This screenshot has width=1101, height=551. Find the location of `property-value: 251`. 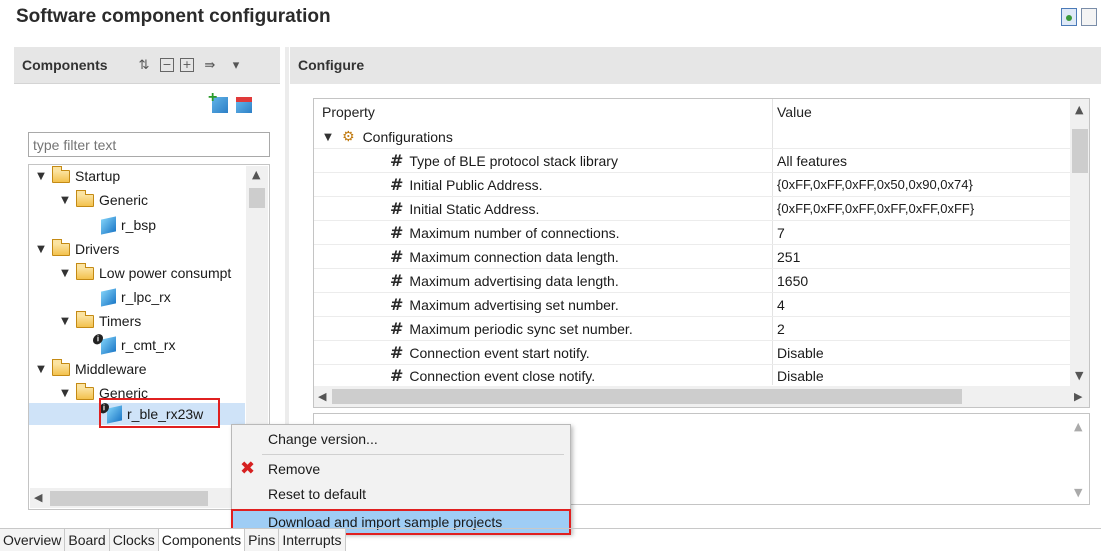

property-value: 251 is located at coordinates (788, 257).